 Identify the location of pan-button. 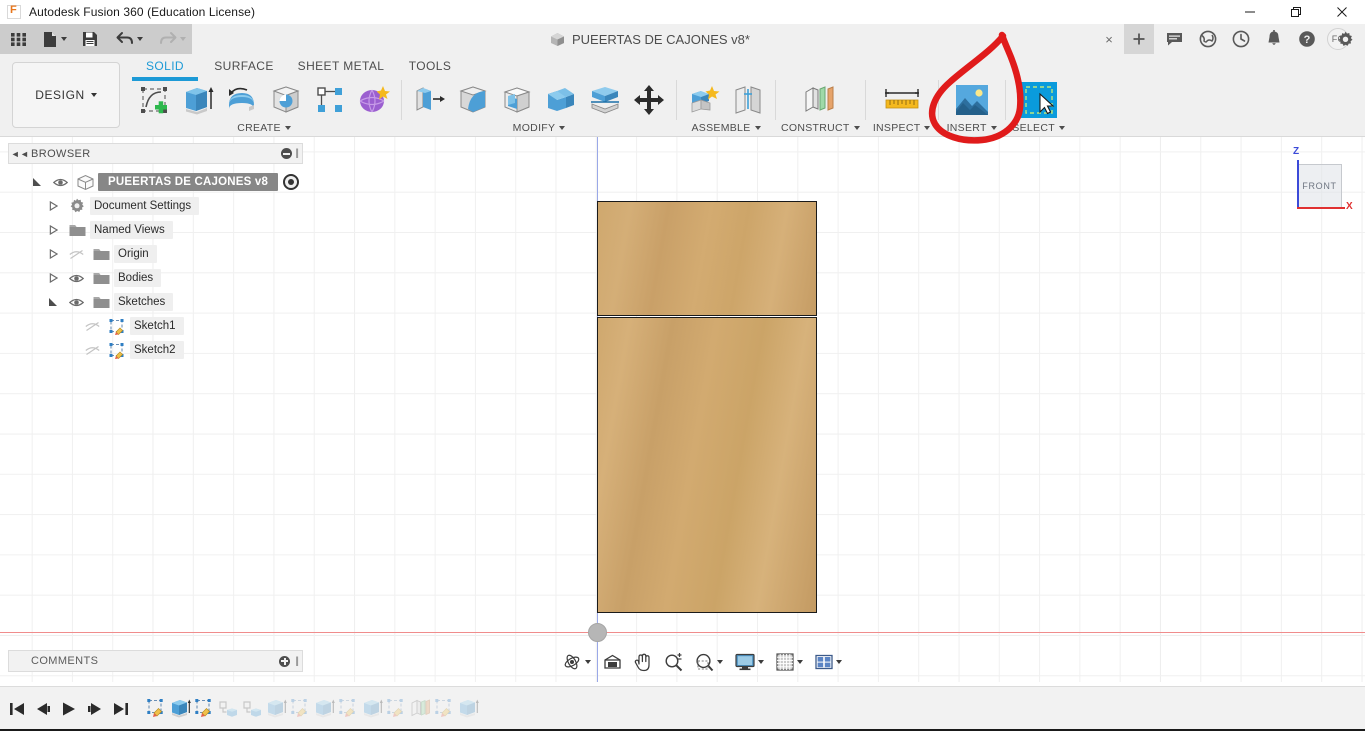
(643, 662).